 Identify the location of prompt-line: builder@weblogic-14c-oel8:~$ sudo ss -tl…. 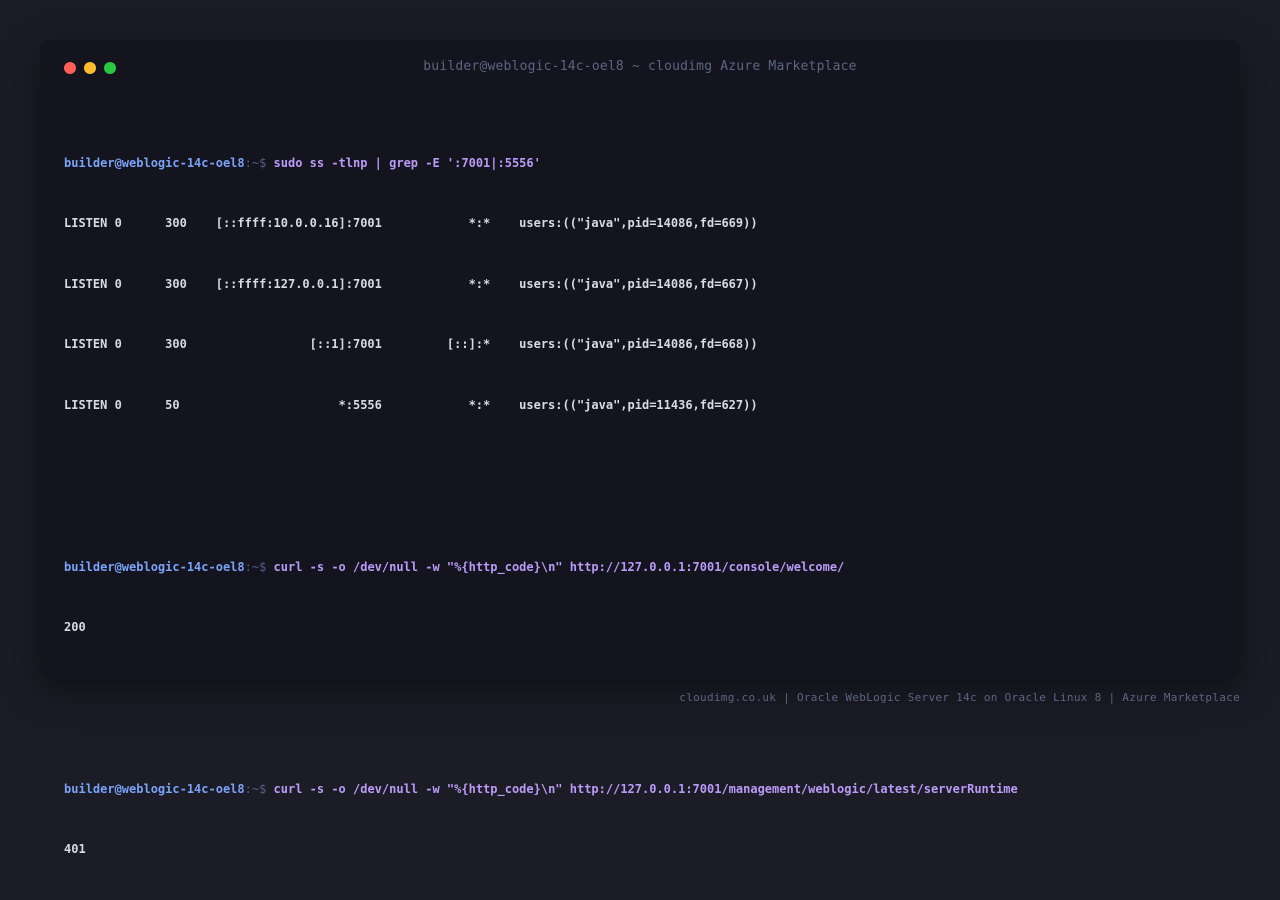
(640, 163).